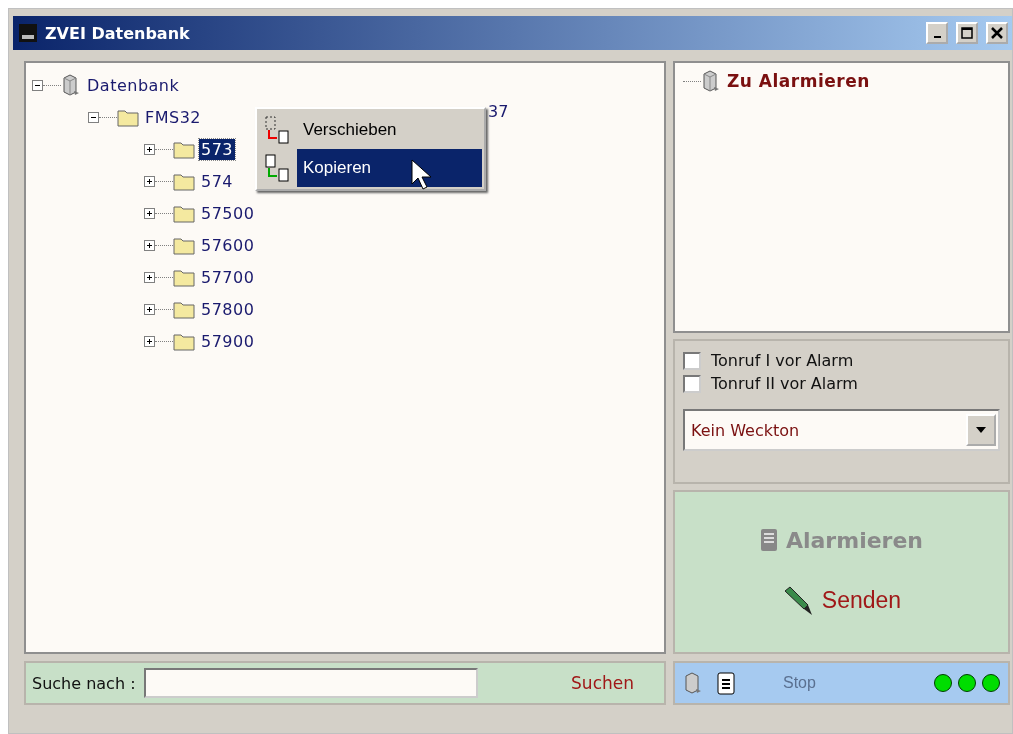 The width and height of the screenshot is (1013, 734). I want to click on close-button, so click(997, 33).